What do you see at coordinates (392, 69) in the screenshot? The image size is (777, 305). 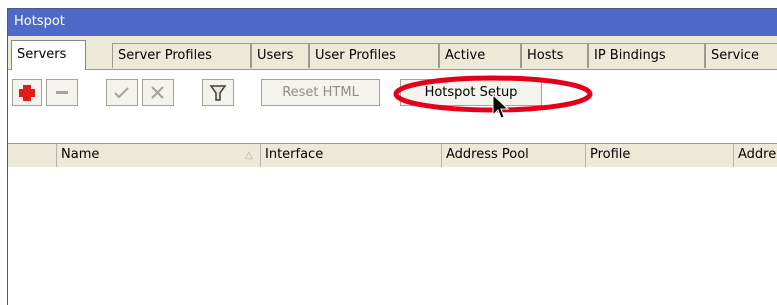 I see `tab-divider` at bounding box center [392, 69].